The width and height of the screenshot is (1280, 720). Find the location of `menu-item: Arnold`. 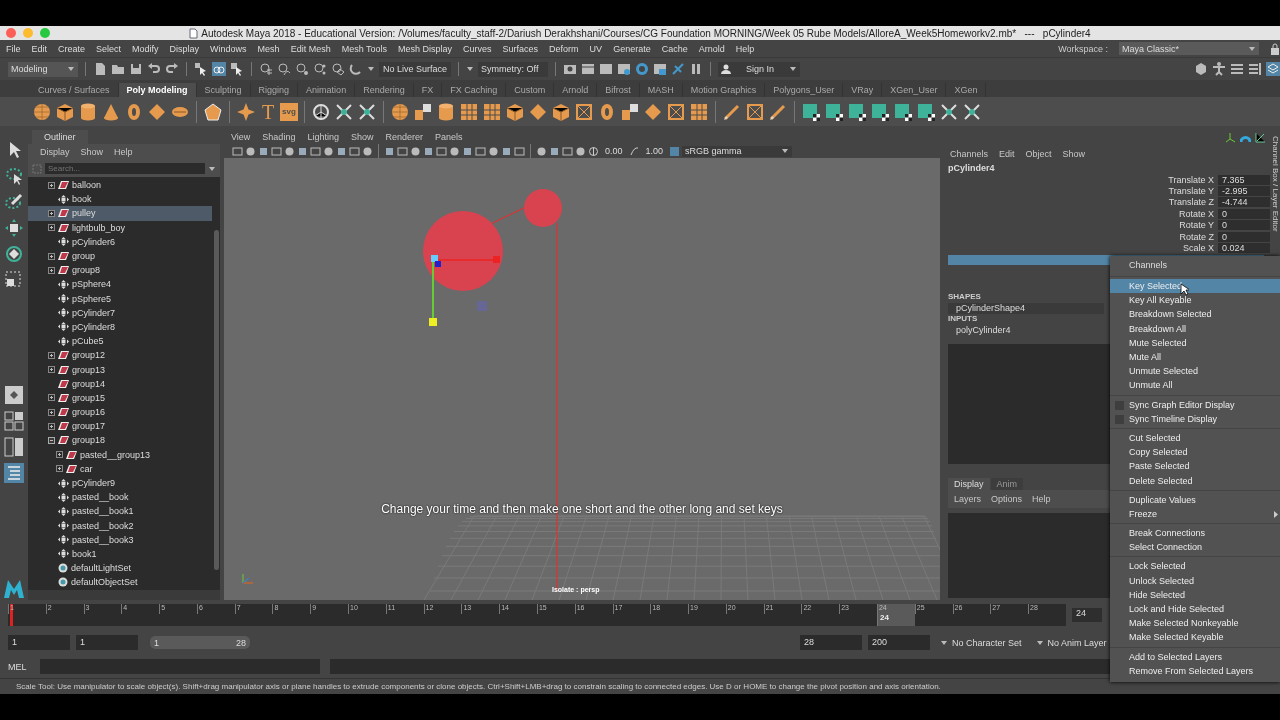

menu-item: Arnold is located at coordinates (711, 48).